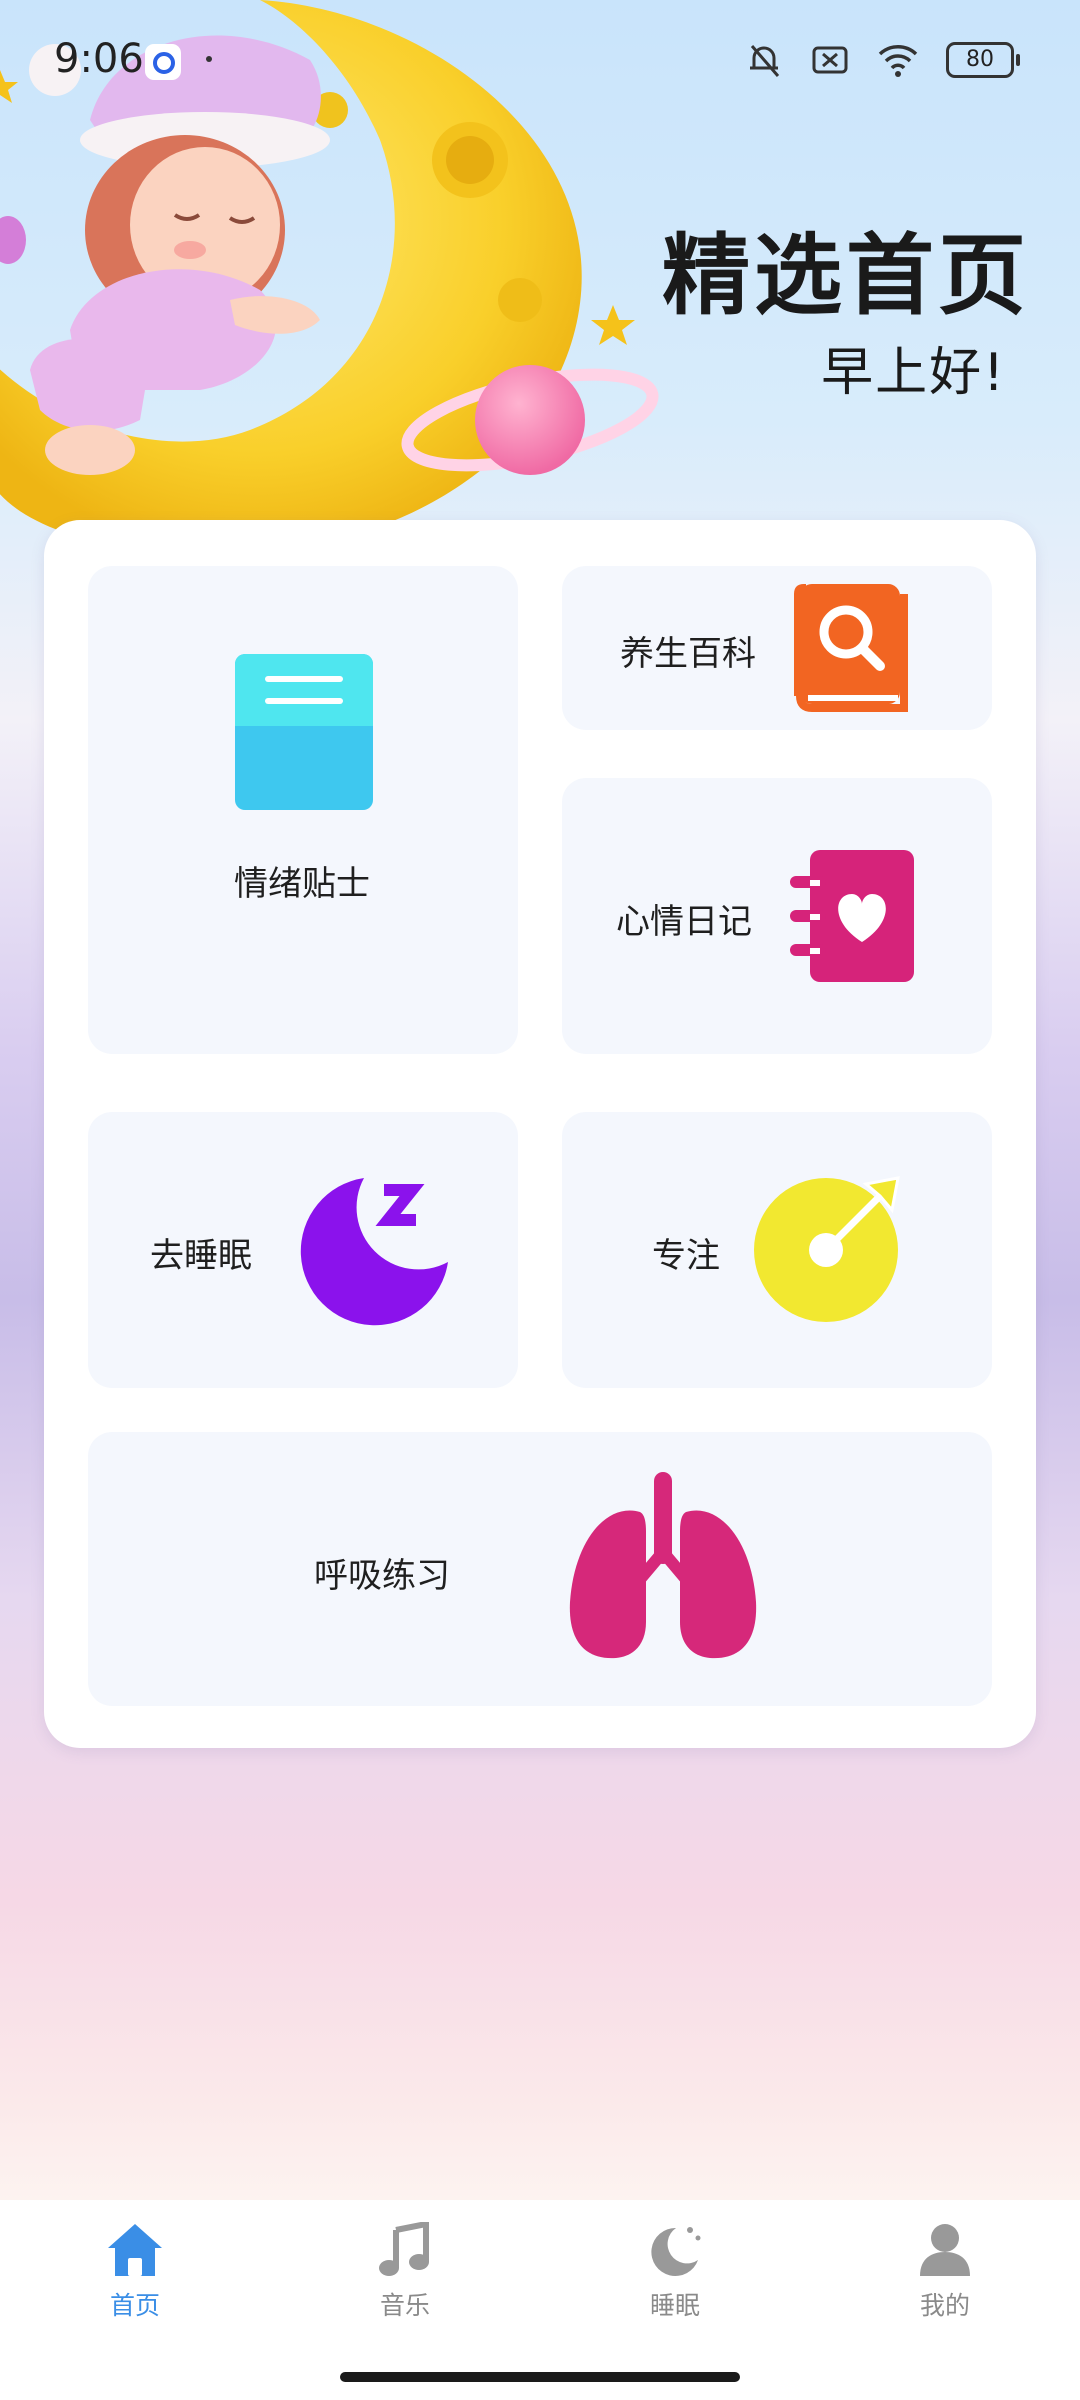 This screenshot has height=2400, width=1080. I want to click on app-notification-icon, so click(163, 62).